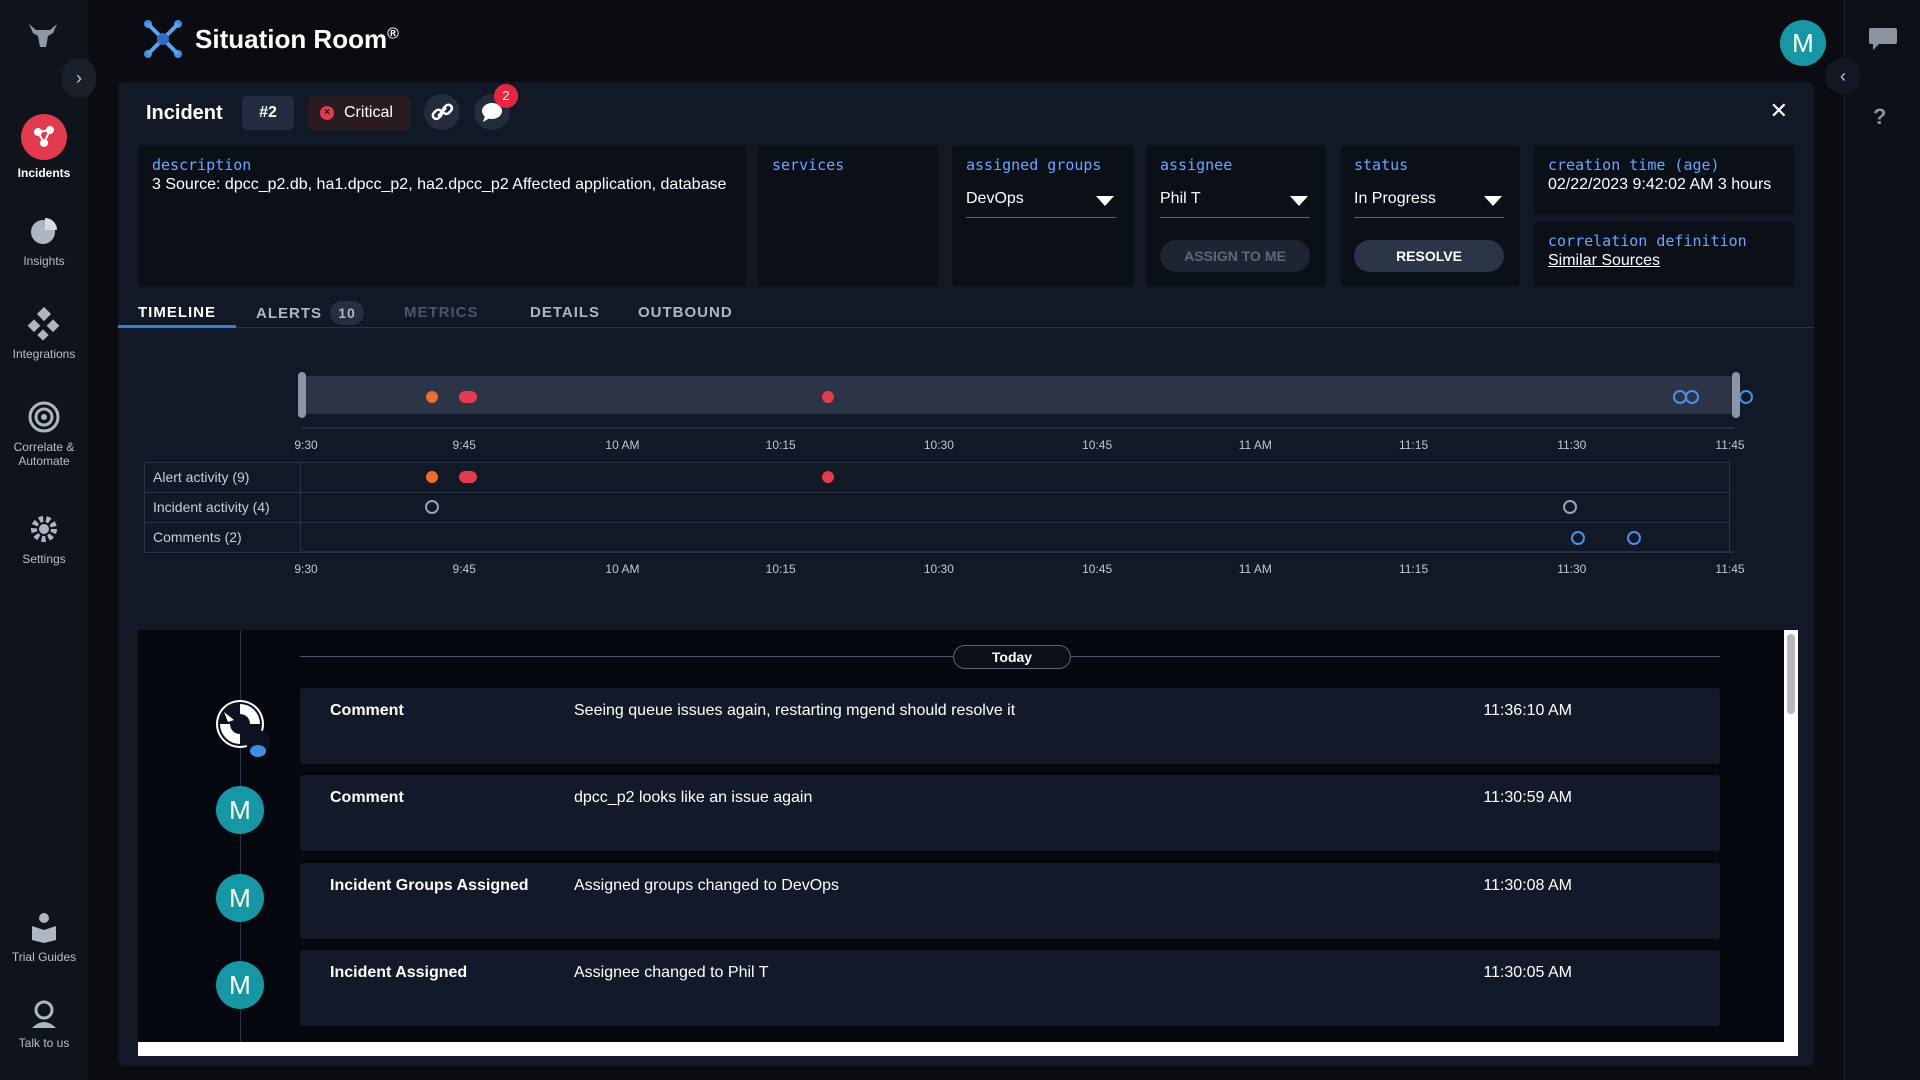  I want to click on entry-time: 11:30:59 AM, so click(1527, 797).